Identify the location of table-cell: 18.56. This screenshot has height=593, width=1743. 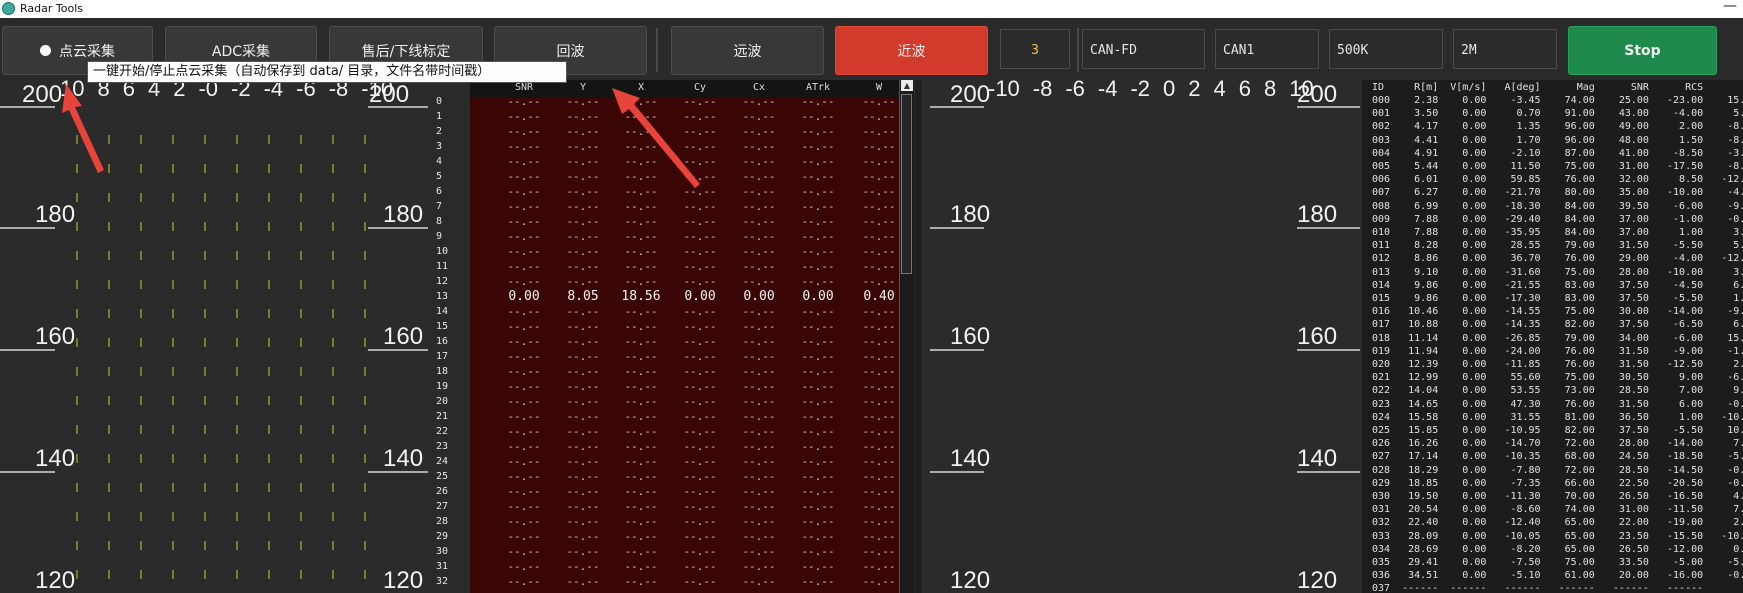
(641, 296).